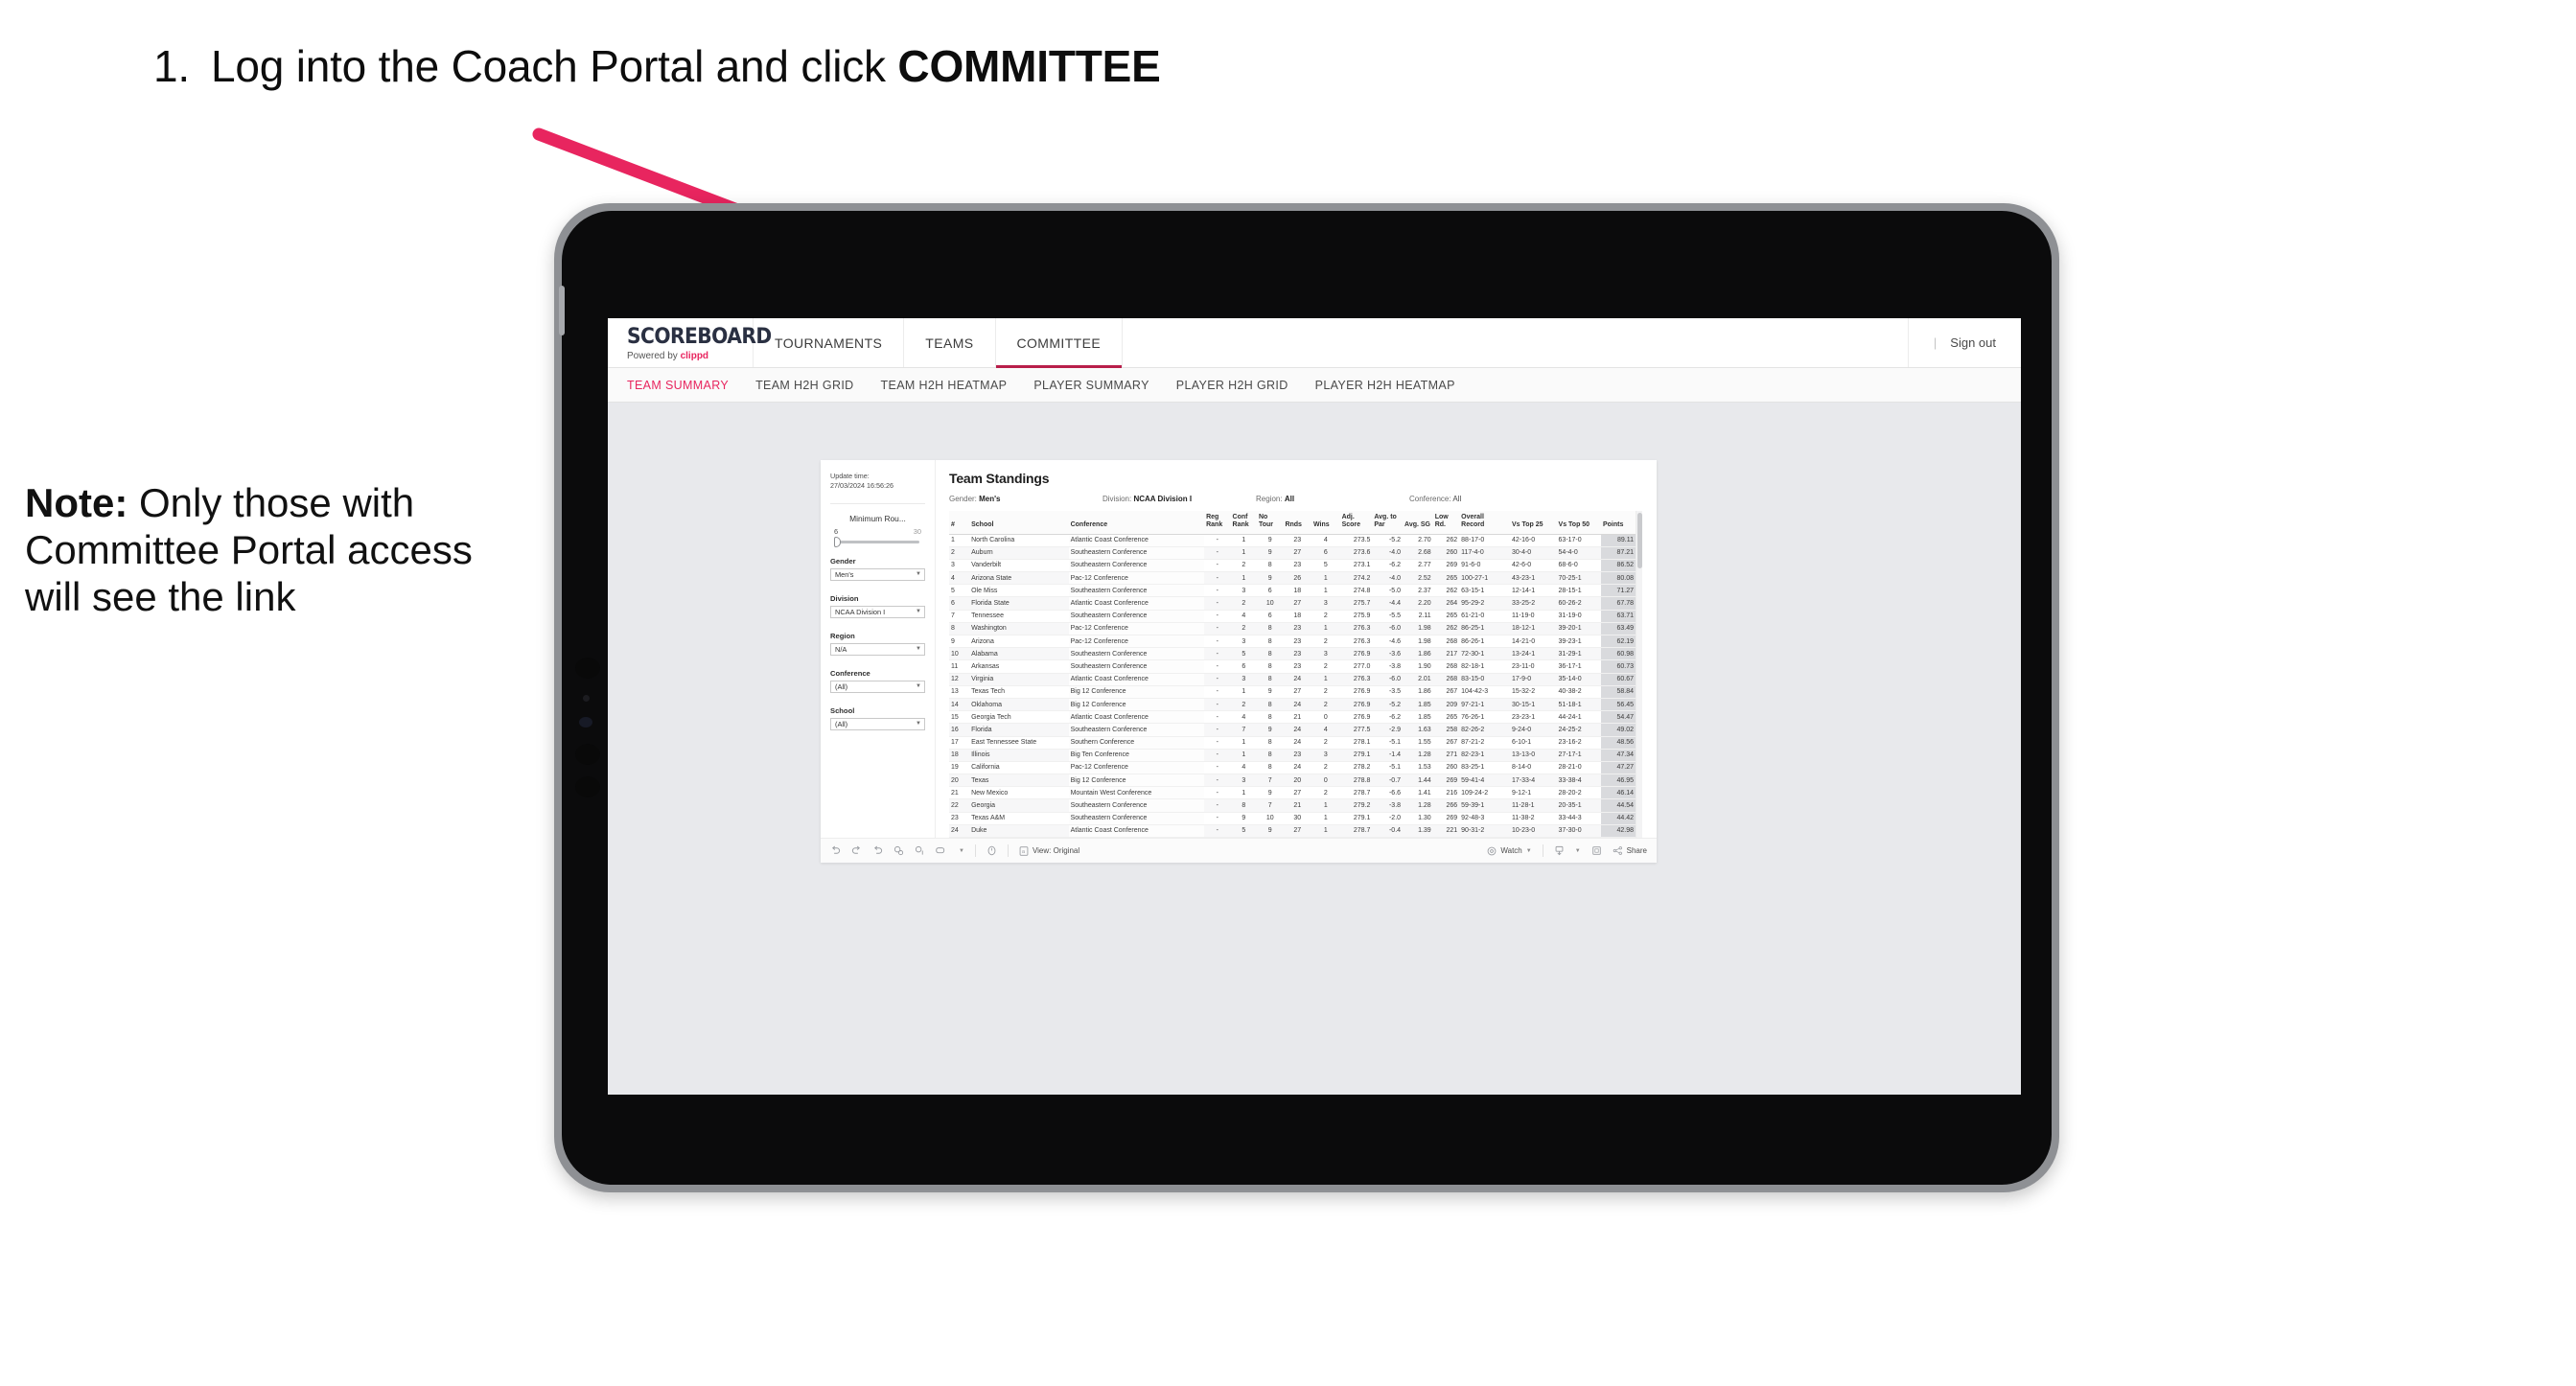 Image resolution: width=2576 pixels, height=1386 pixels. What do you see at coordinates (960, 566) in the screenshot?
I see `cell-rank: 3` at bounding box center [960, 566].